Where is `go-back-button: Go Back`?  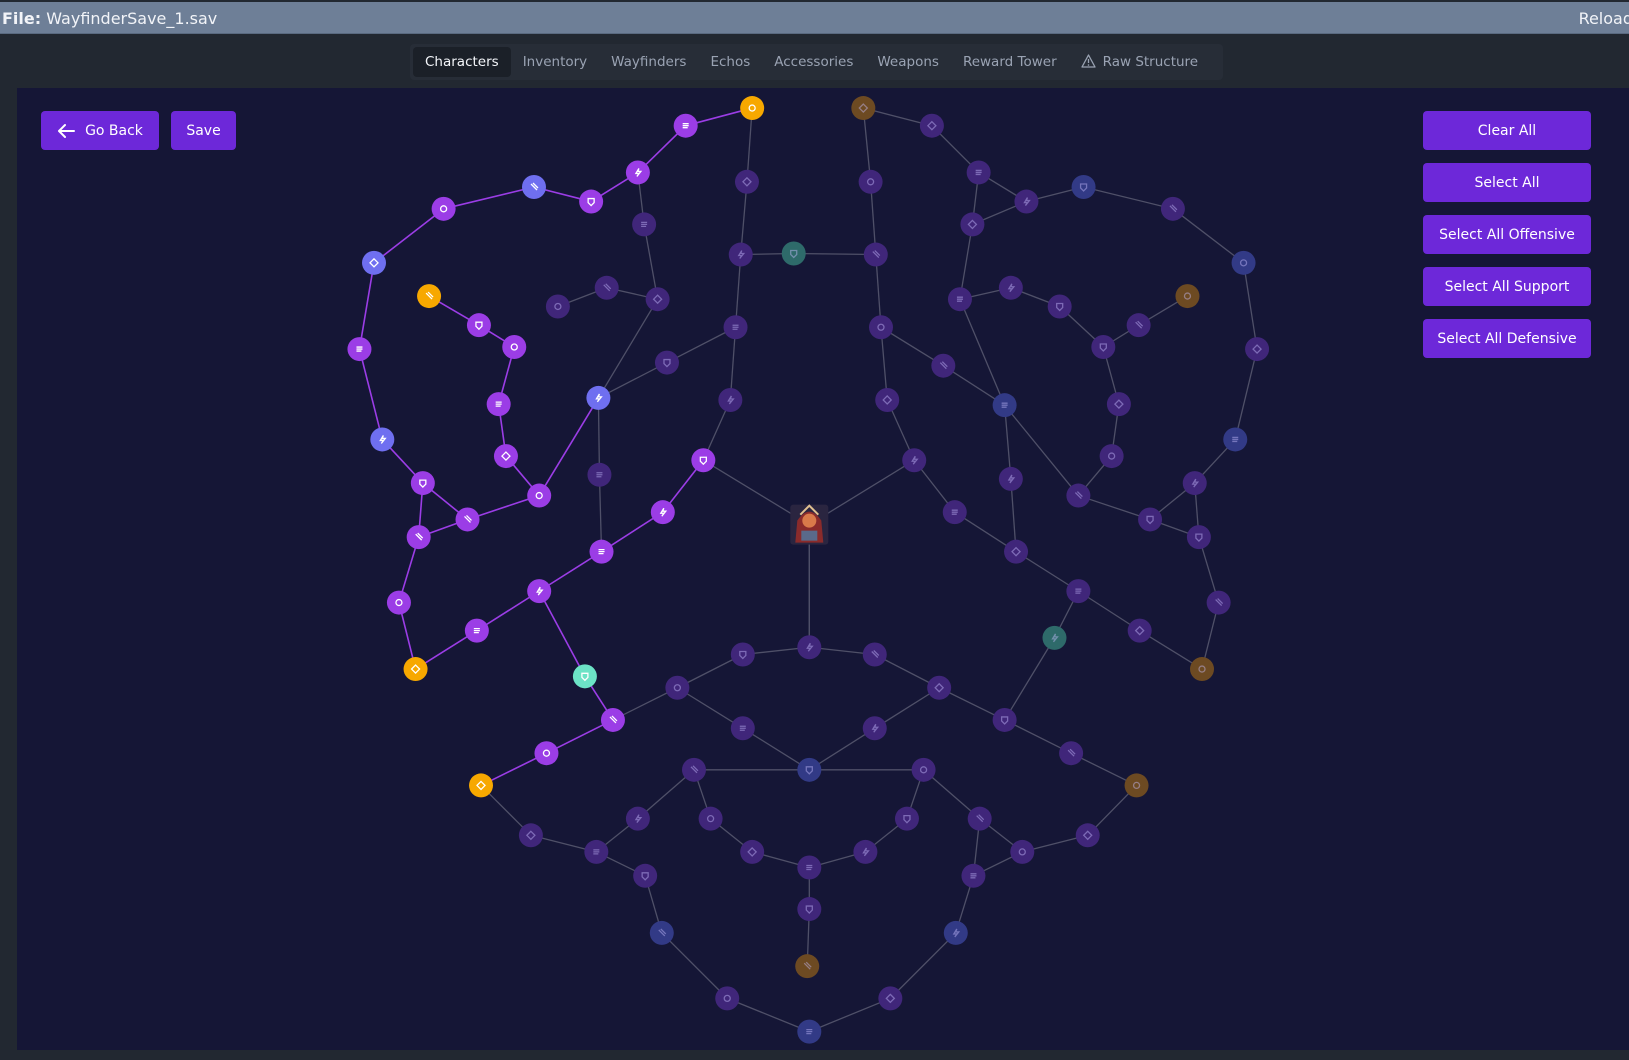 go-back-button: Go Back is located at coordinates (100, 130).